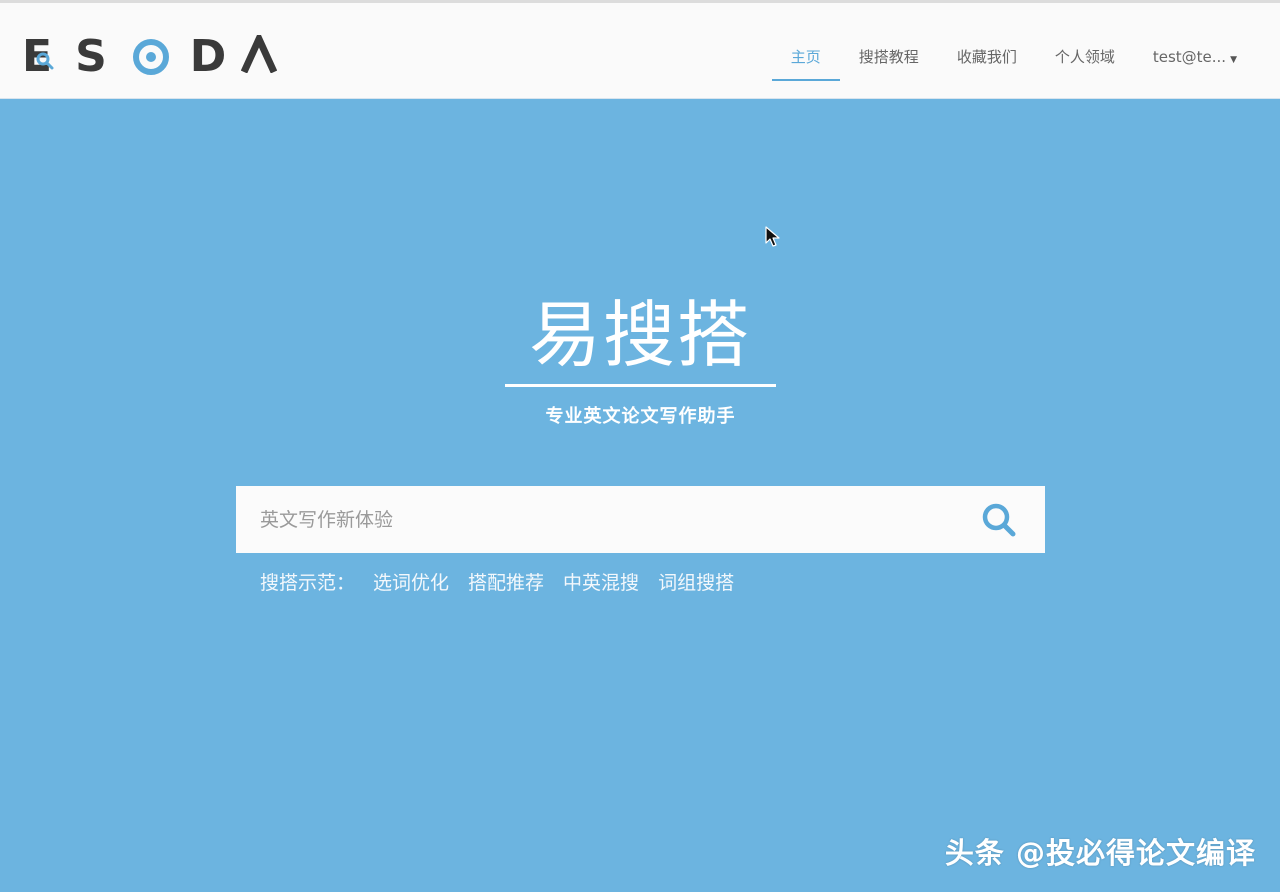 The width and height of the screenshot is (1280, 892). I want to click on nav-tutorial-label: 搜搭教程, so click(888, 57).